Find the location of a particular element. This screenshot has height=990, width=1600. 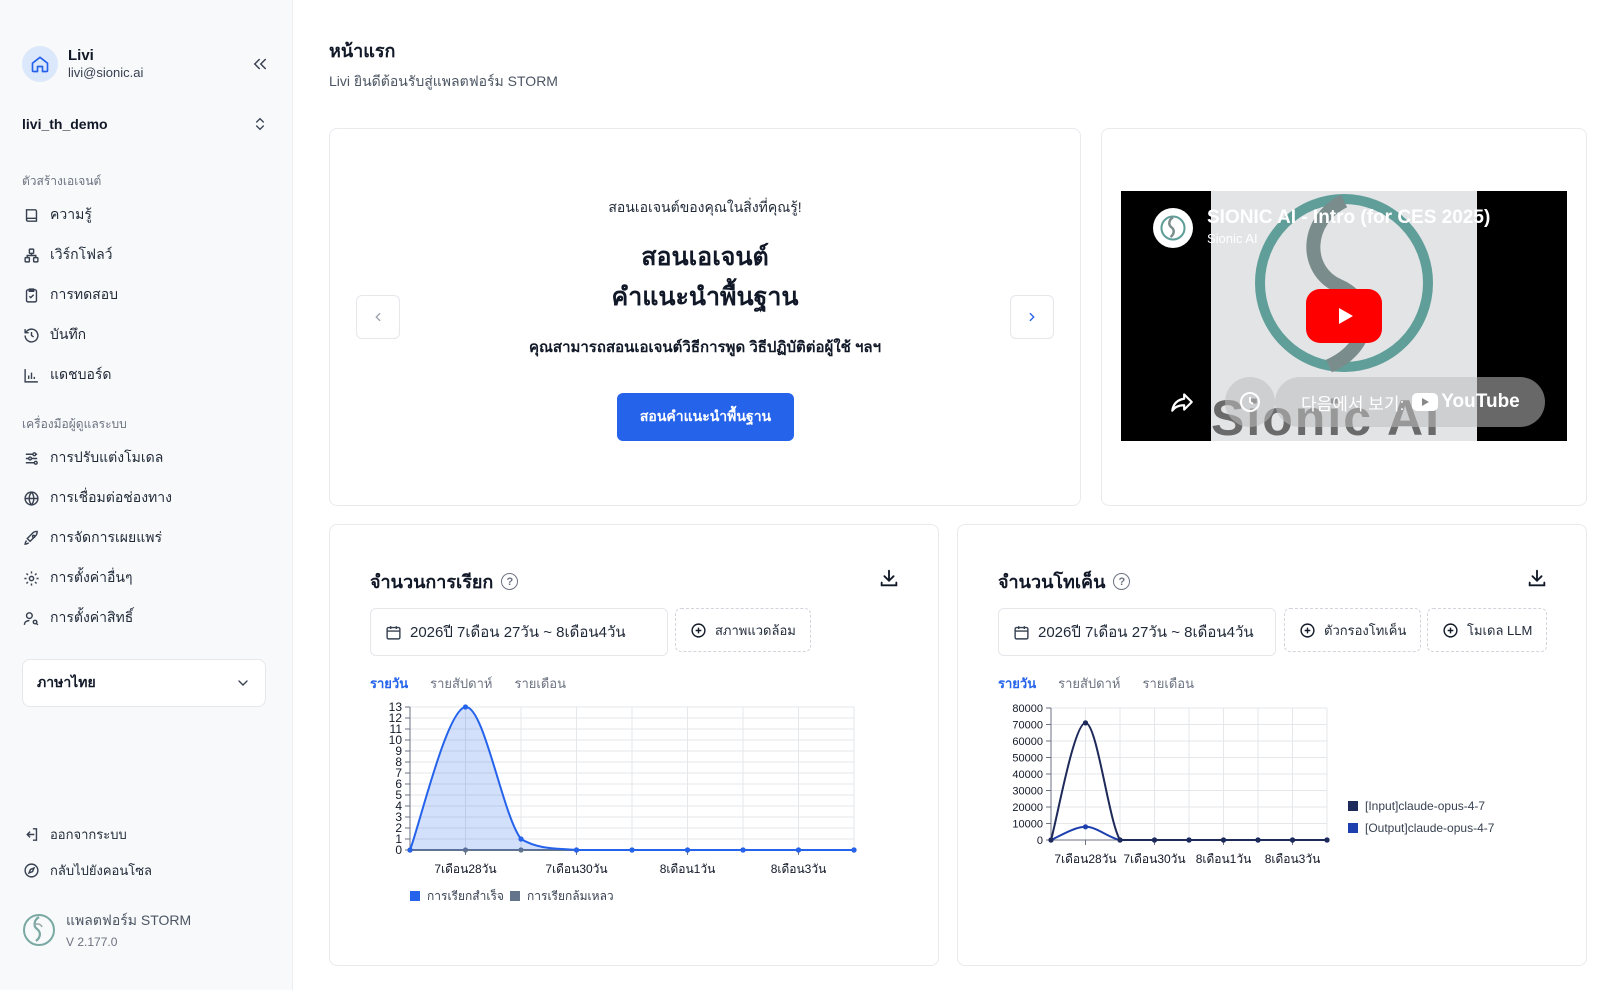

watch-later-icon is located at coordinates (1250, 402).